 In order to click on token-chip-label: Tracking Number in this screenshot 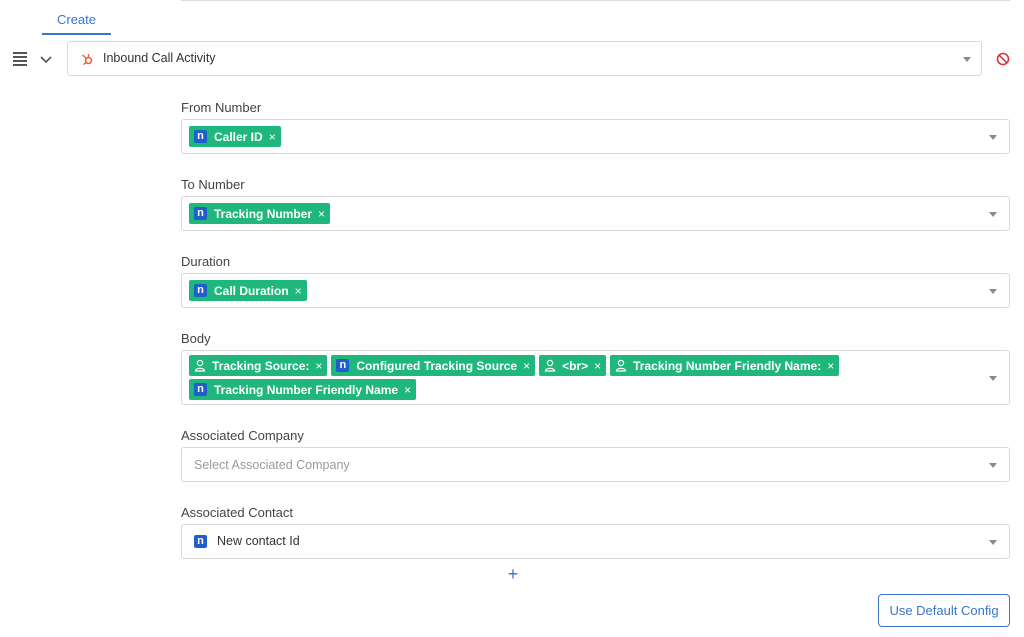, I will do `click(263, 213)`.